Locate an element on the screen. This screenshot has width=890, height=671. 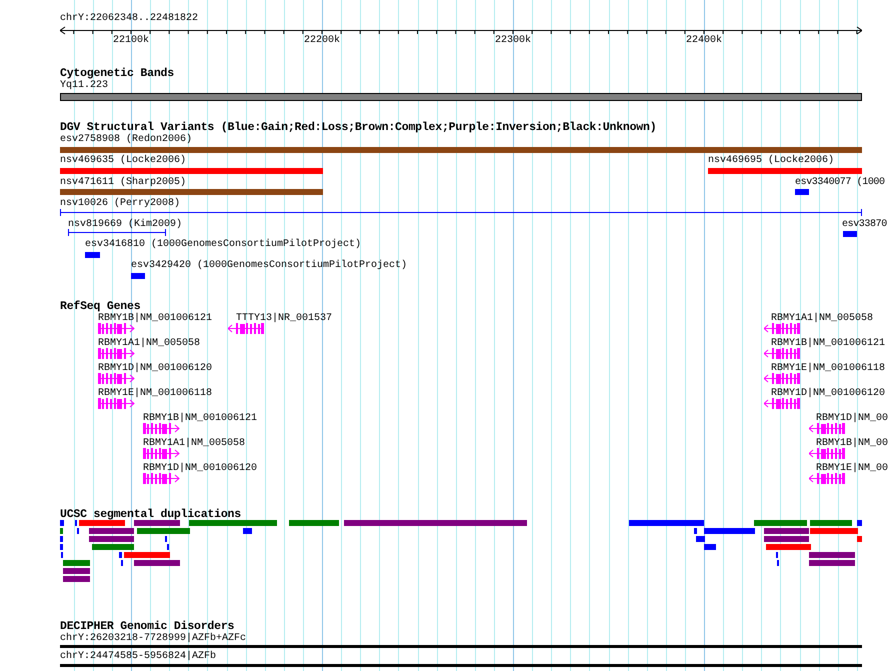
track-title: RefSeq Genes is located at coordinates (100, 306).